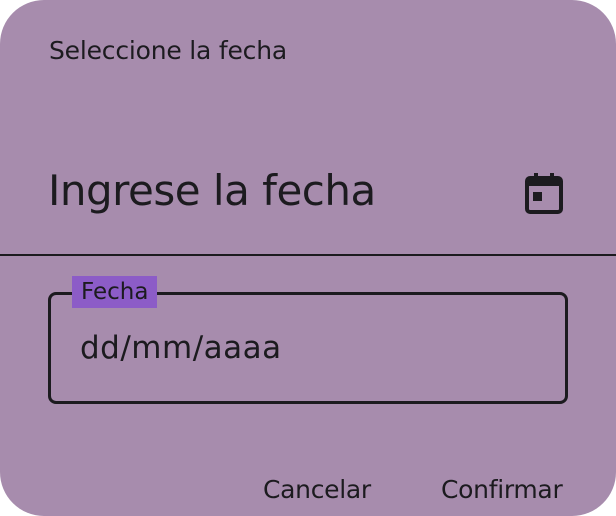  I want to click on dialog-headline: Ingrese la fecha, so click(212, 190).